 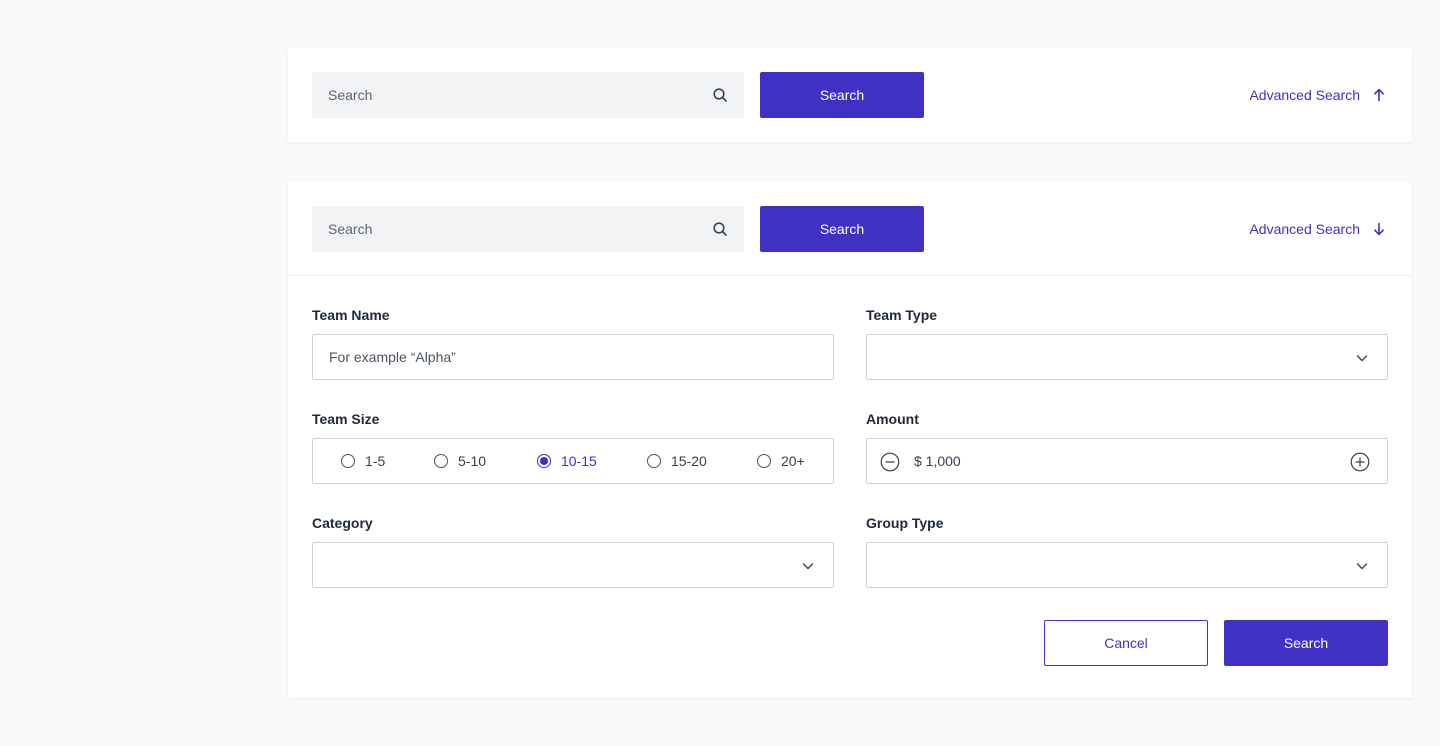 What do you see at coordinates (342, 523) in the screenshot?
I see `category-label: Category` at bounding box center [342, 523].